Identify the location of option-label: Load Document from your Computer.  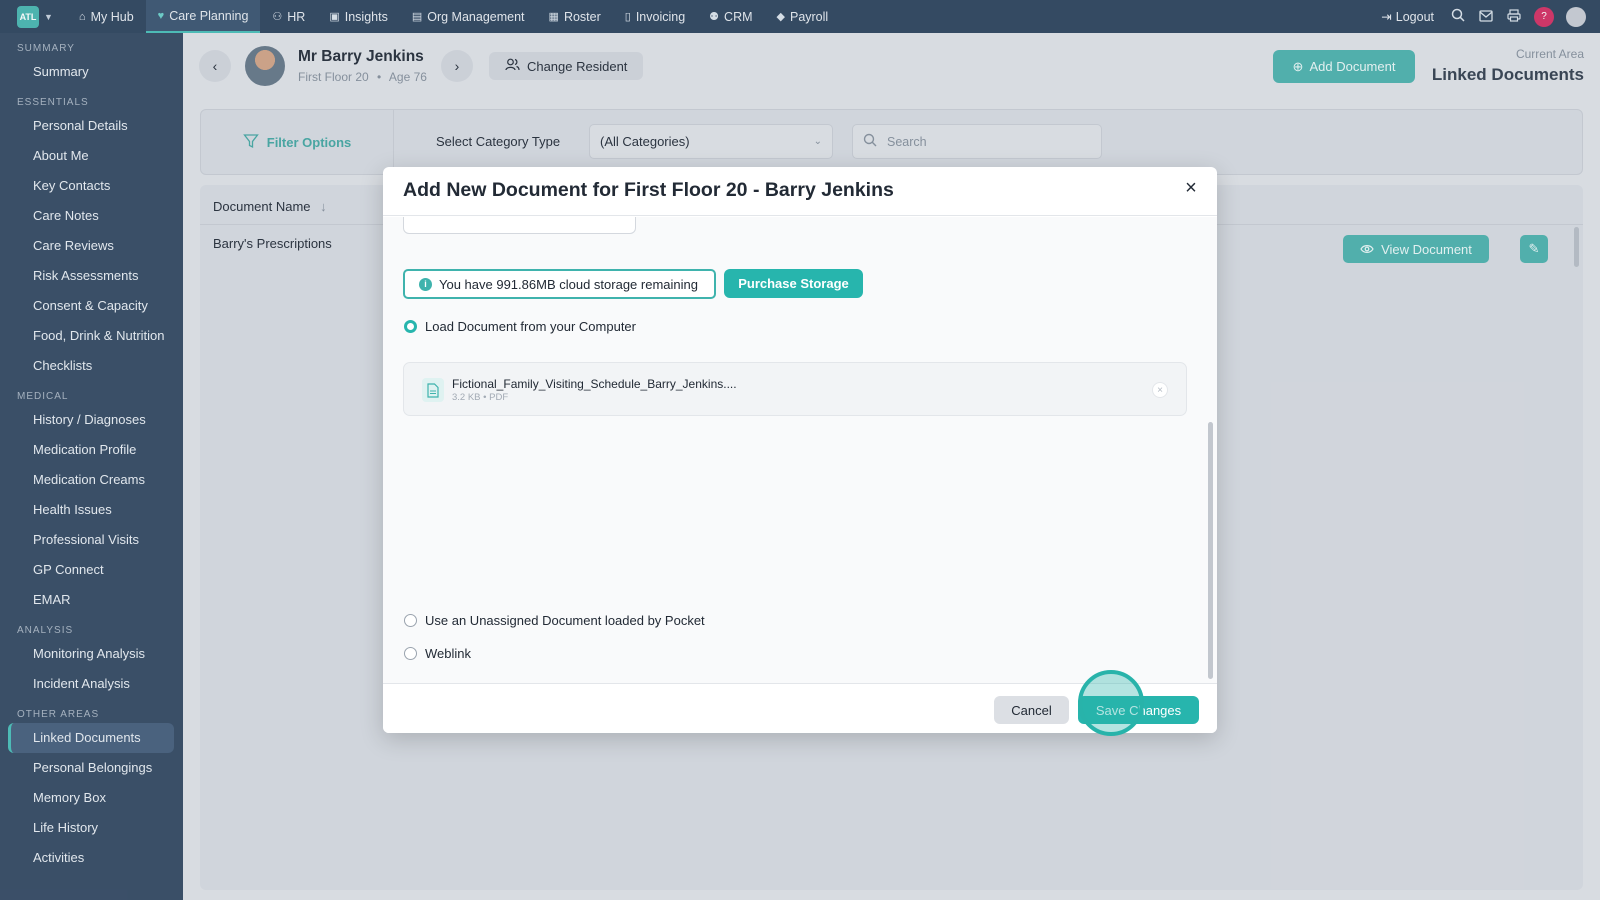
(530, 326).